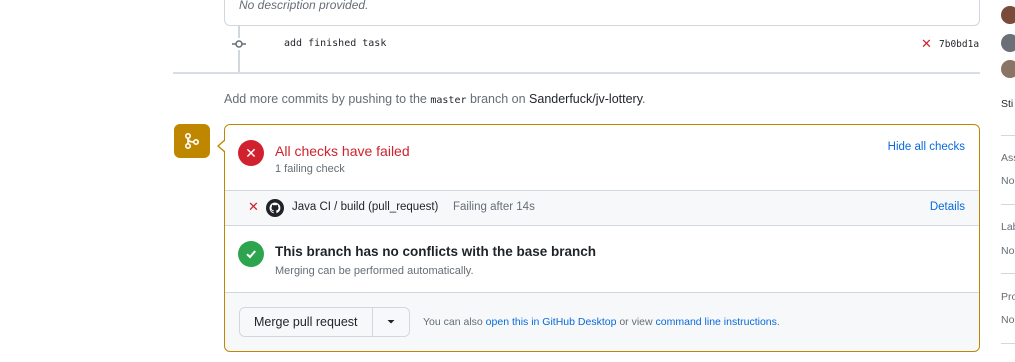  I want to click on merge-hint-suffix: ., so click(778, 322).